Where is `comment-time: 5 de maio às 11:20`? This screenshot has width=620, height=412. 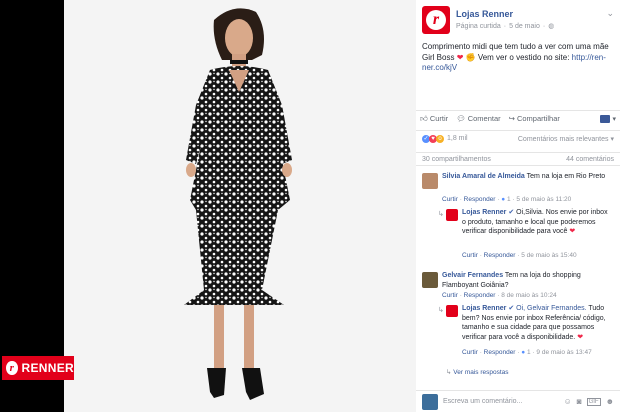
comment-time: 5 de maio às 11:20 is located at coordinates (543, 199).